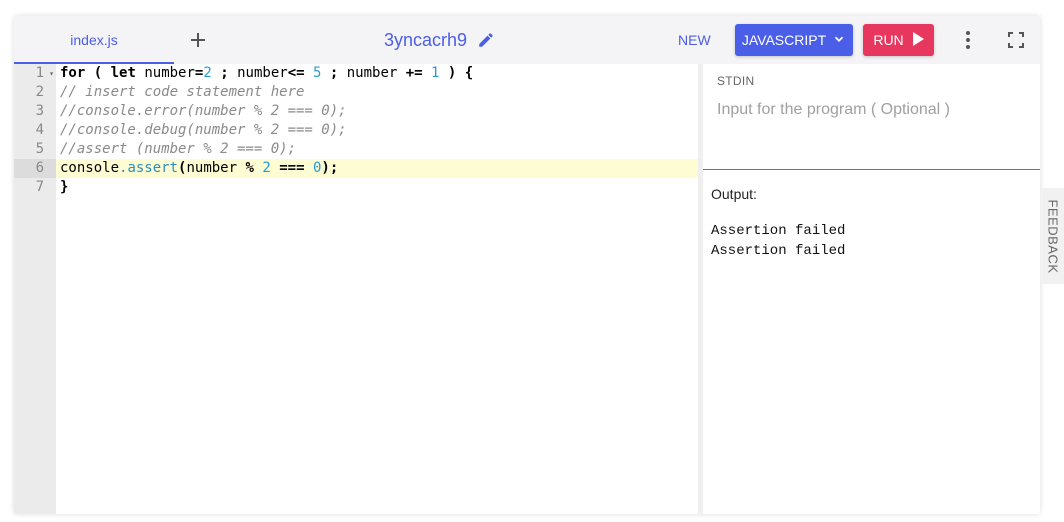 This screenshot has height=522, width=1064. I want to click on code-line-3: 3 //console.error(number % 2 === 0);, so click(356, 111).